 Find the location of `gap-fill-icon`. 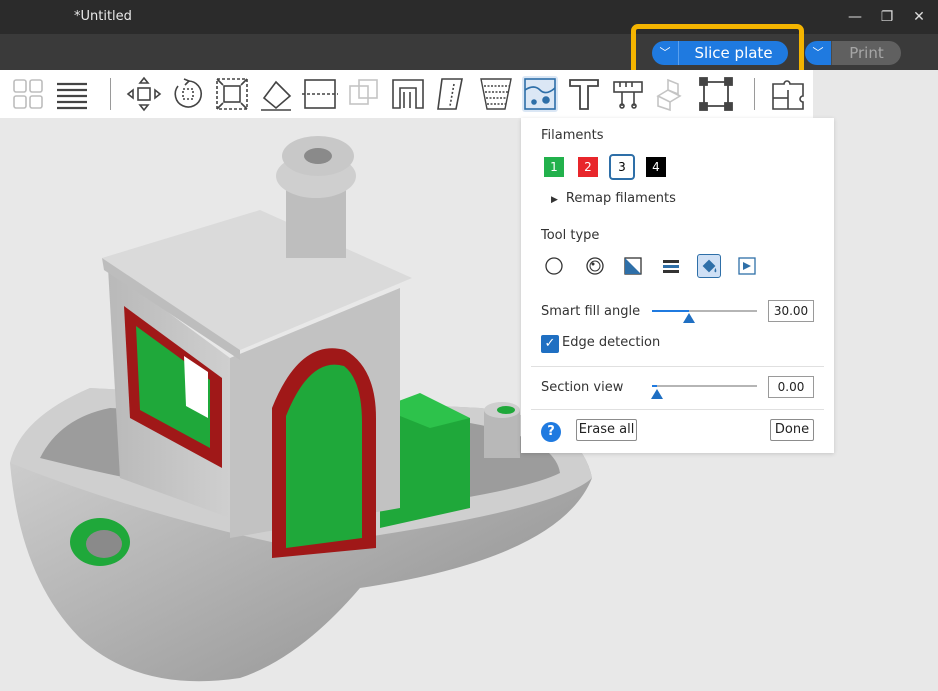

gap-fill-icon is located at coordinates (747, 266).